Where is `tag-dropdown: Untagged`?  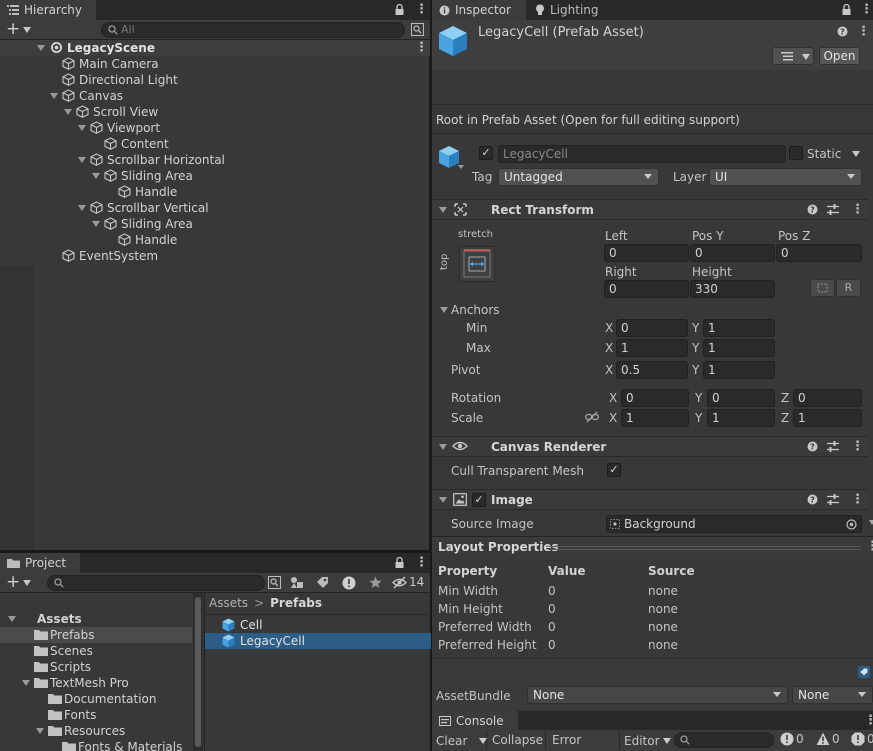
tag-dropdown: Untagged is located at coordinates (578, 177).